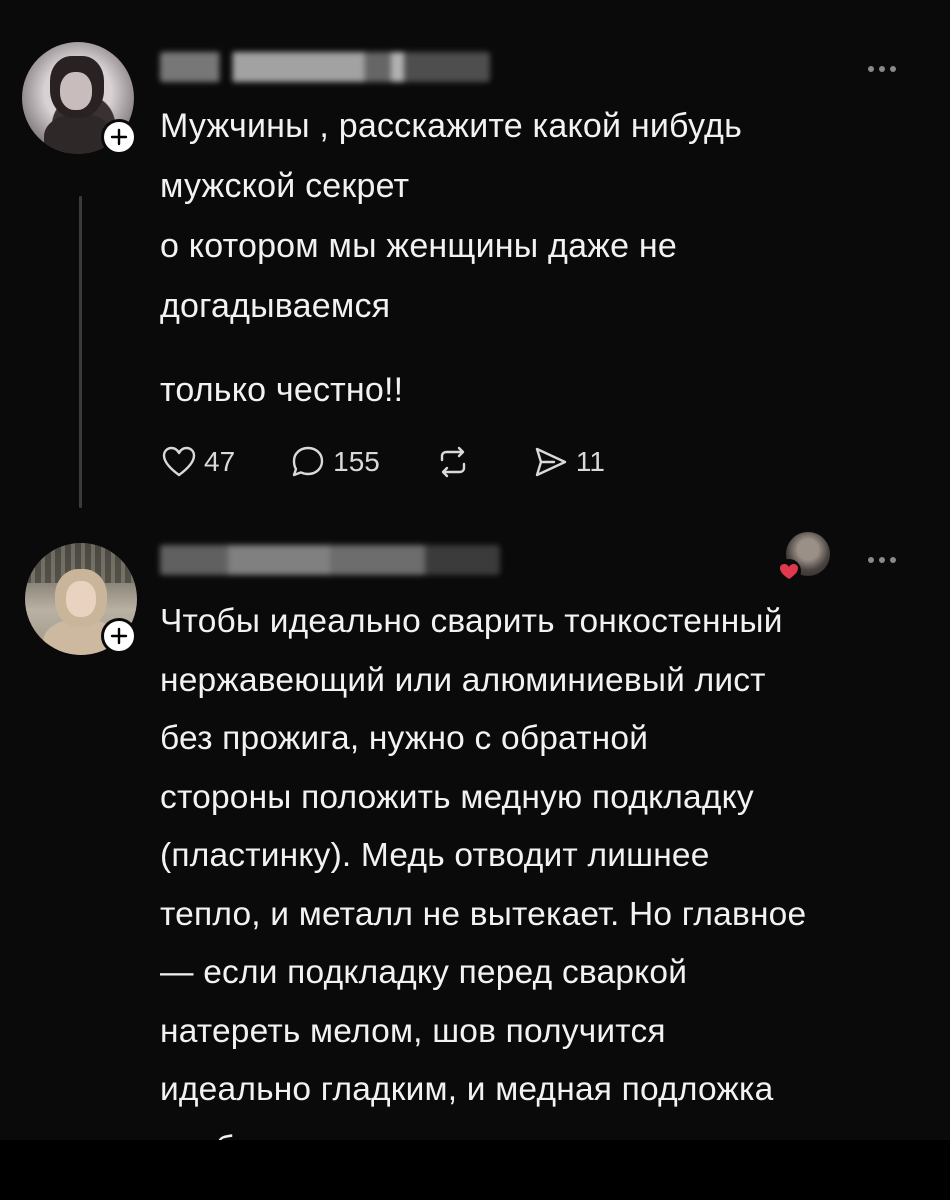  Describe the element at coordinates (471, 621) in the screenshot. I see `reply-line: Чтобы идеально сварить тонкостенный` at that location.